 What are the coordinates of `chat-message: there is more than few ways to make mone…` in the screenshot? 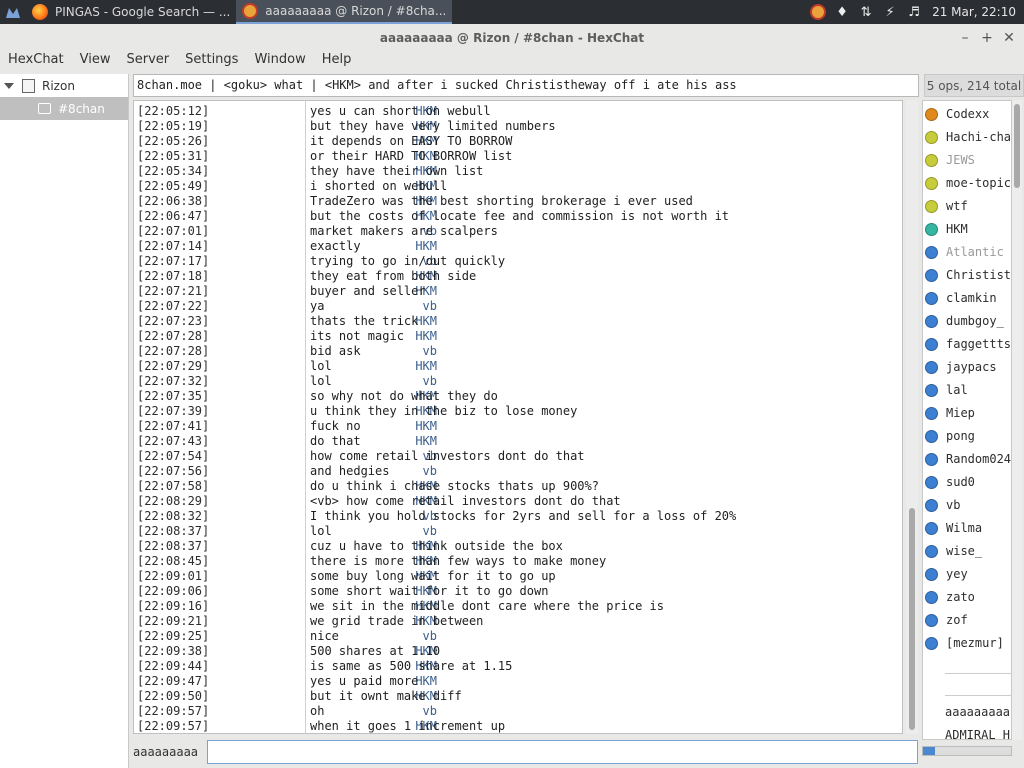 It's located at (458, 561).